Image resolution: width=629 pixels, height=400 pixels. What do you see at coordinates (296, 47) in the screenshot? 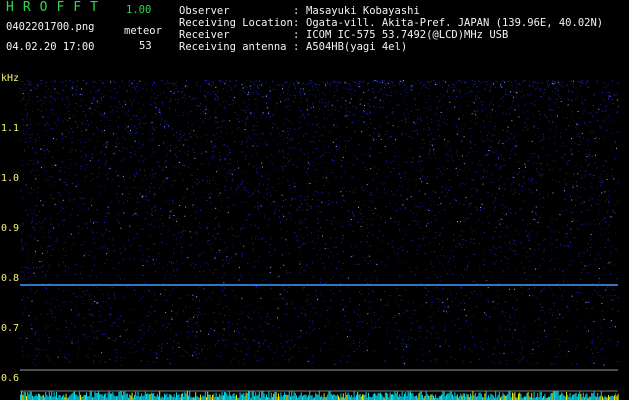
I see `antenna-colon: :` at bounding box center [296, 47].